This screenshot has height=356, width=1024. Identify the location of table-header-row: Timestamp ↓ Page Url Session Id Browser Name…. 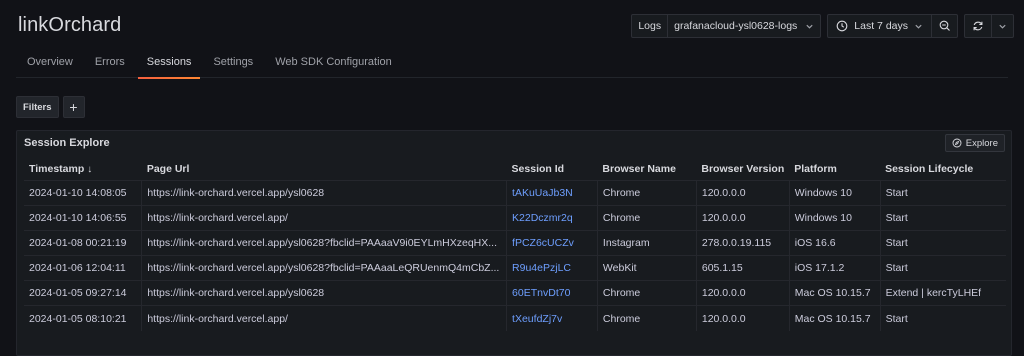
(515, 169).